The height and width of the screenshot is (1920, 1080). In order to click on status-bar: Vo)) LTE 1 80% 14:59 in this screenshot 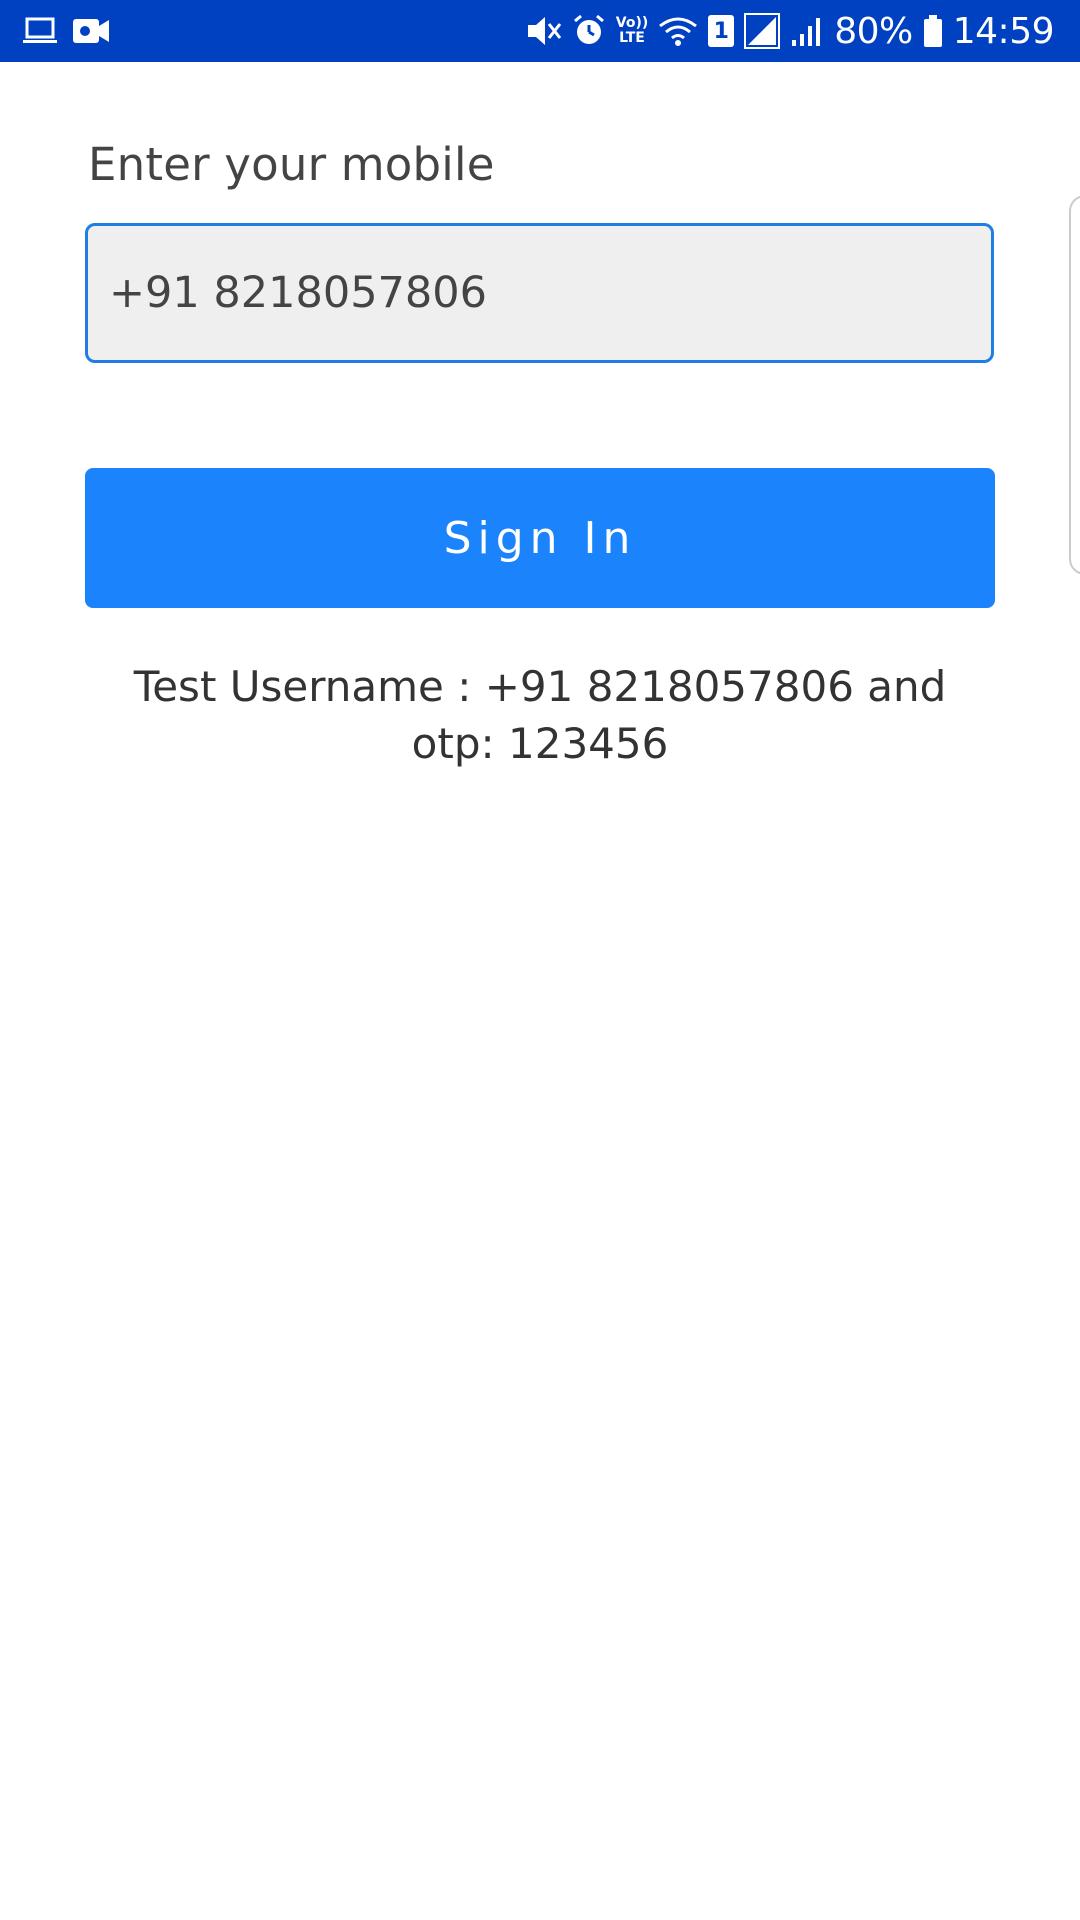, I will do `click(540, 31)`.